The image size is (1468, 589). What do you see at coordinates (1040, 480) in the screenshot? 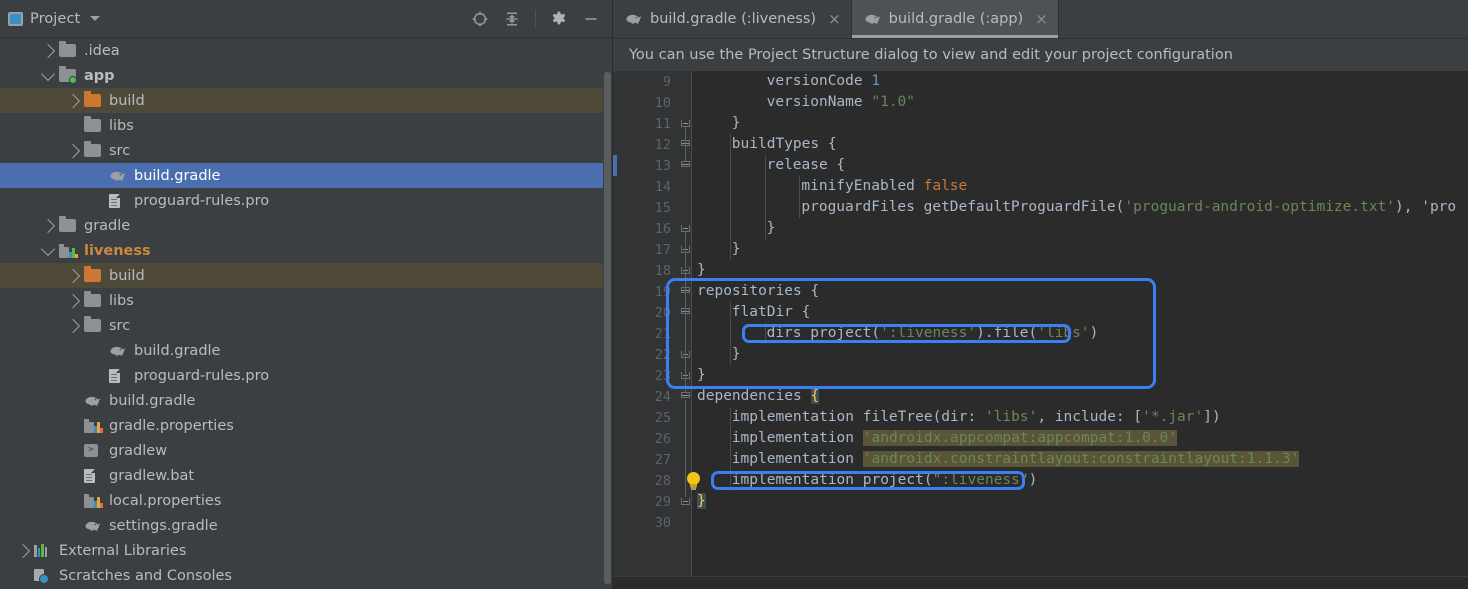
I see `code-line: 28 implementation project(":liveness")` at bounding box center [1040, 480].